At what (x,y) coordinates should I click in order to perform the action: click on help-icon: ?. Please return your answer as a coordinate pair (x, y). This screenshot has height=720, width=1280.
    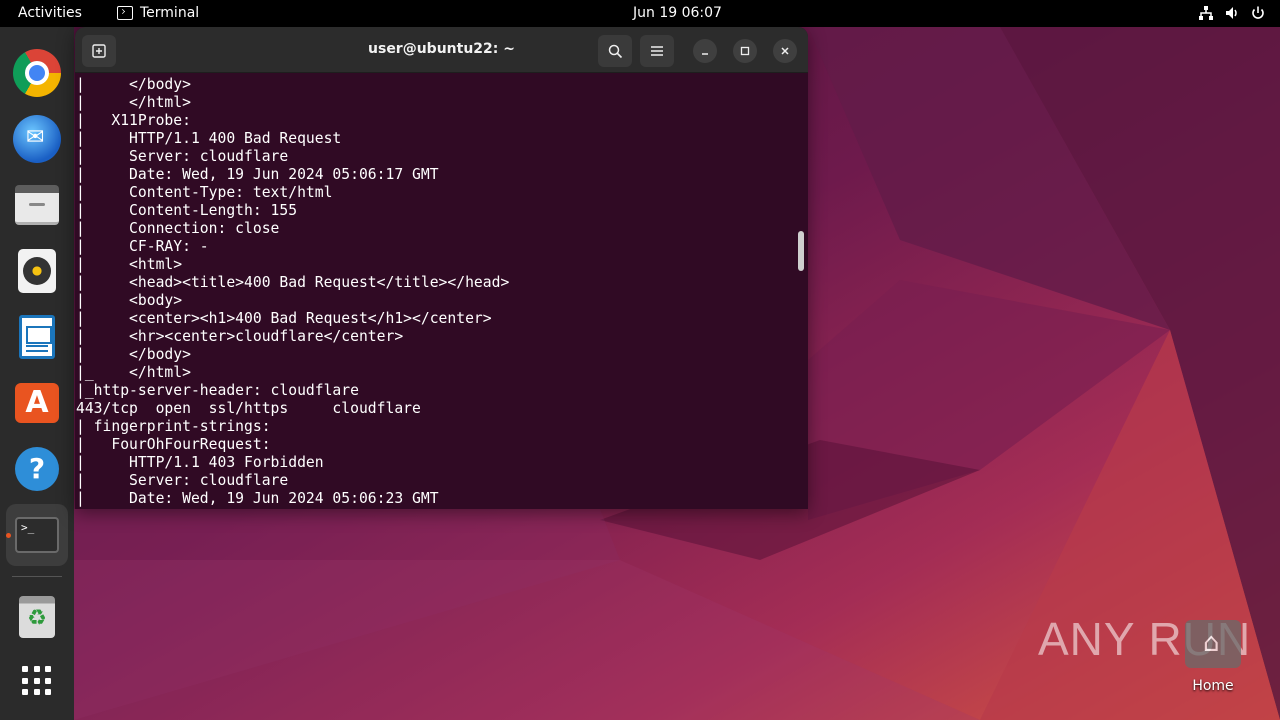
    Looking at the image, I should click on (37, 469).